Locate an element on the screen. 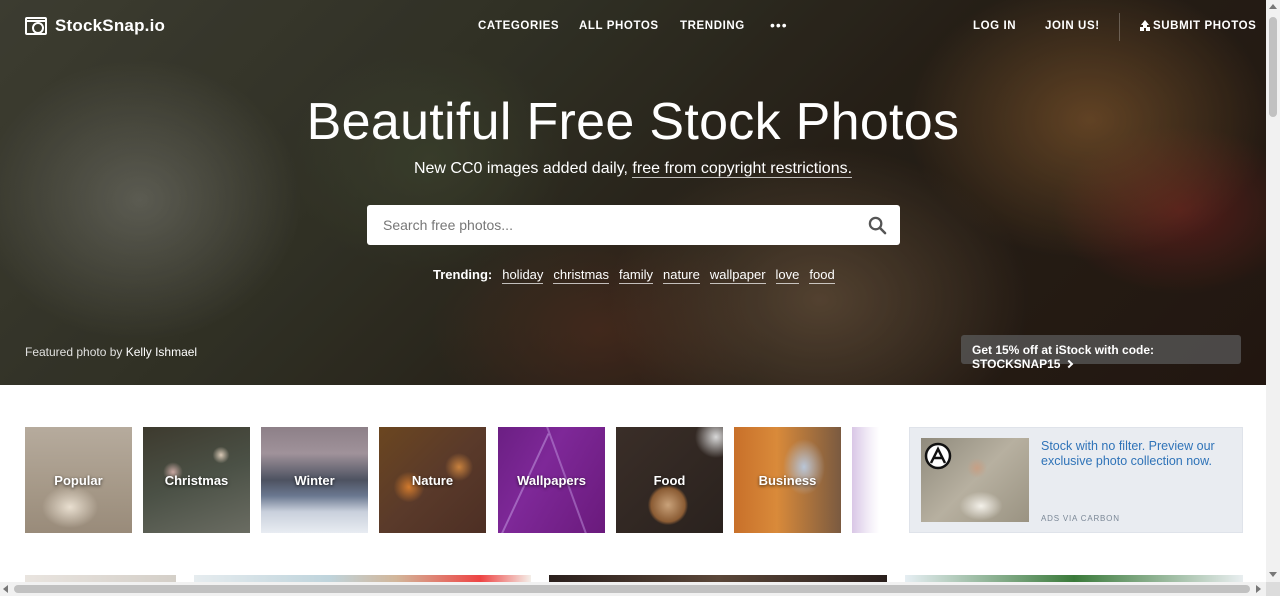 Image resolution: width=1280 pixels, height=596 pixels. search-box is located at coordinates (633, 225).